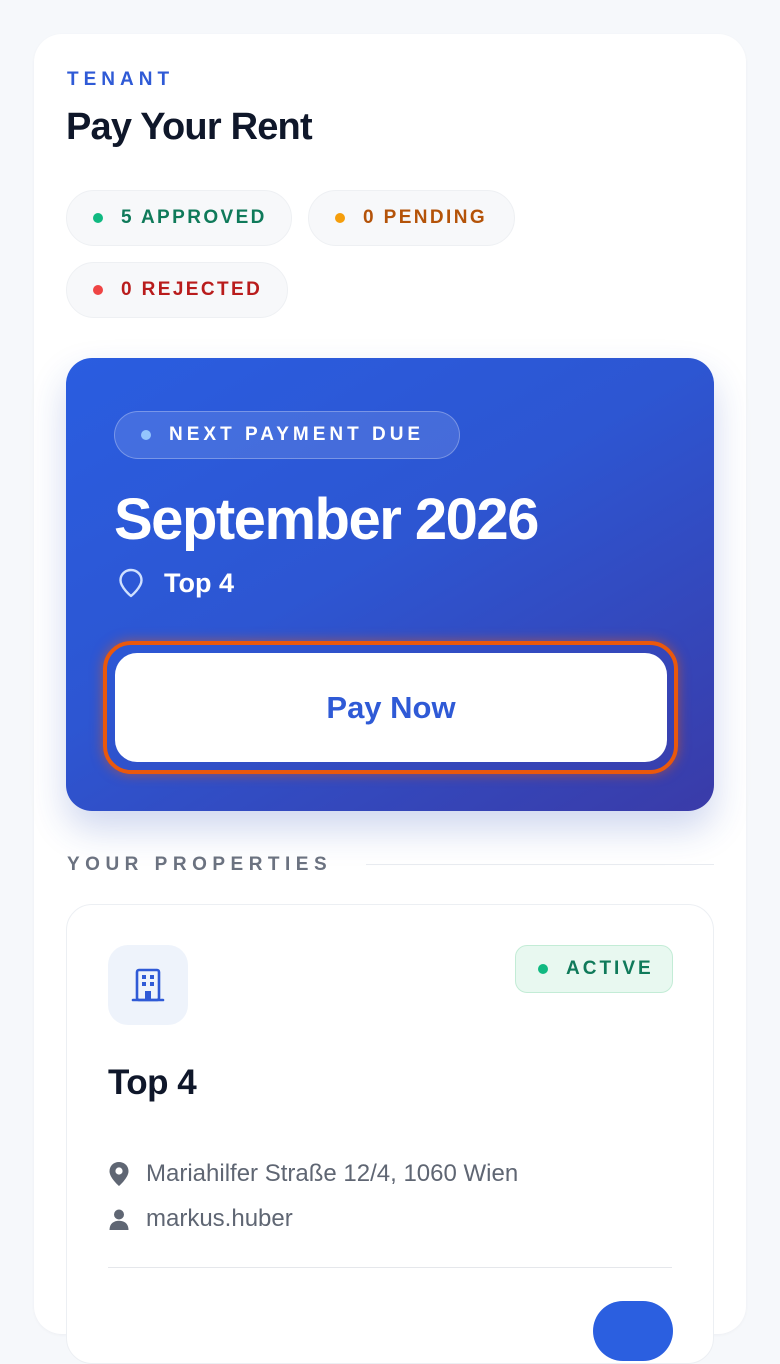 The height and width of the screenshot is (1364, 780). I want to click on next-payment-chip: NEXT PAYMENT DUE, so click(287, 435).